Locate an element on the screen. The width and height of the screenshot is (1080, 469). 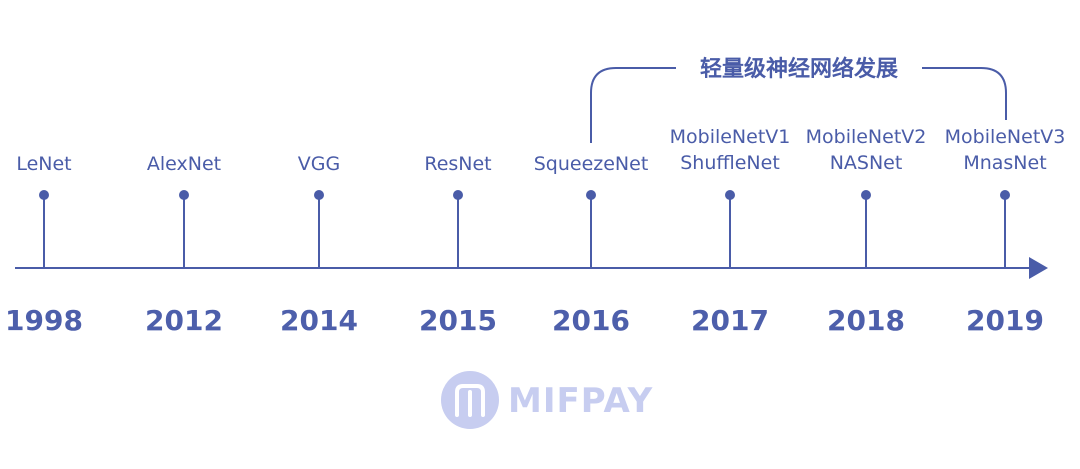
event-year-label: 2012 is located at coordinates (184, 320).